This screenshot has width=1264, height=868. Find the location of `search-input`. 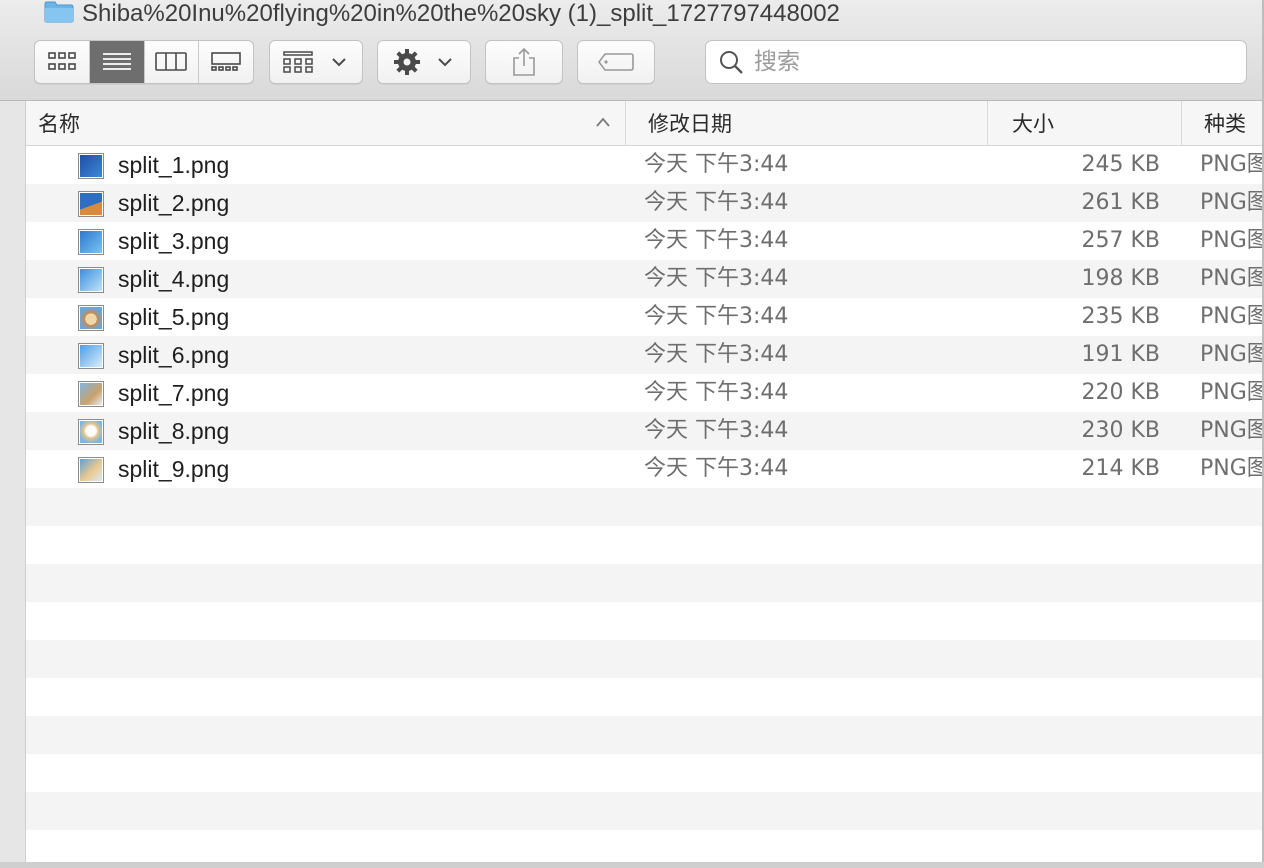

search-input is located at coordinates (989, 62).